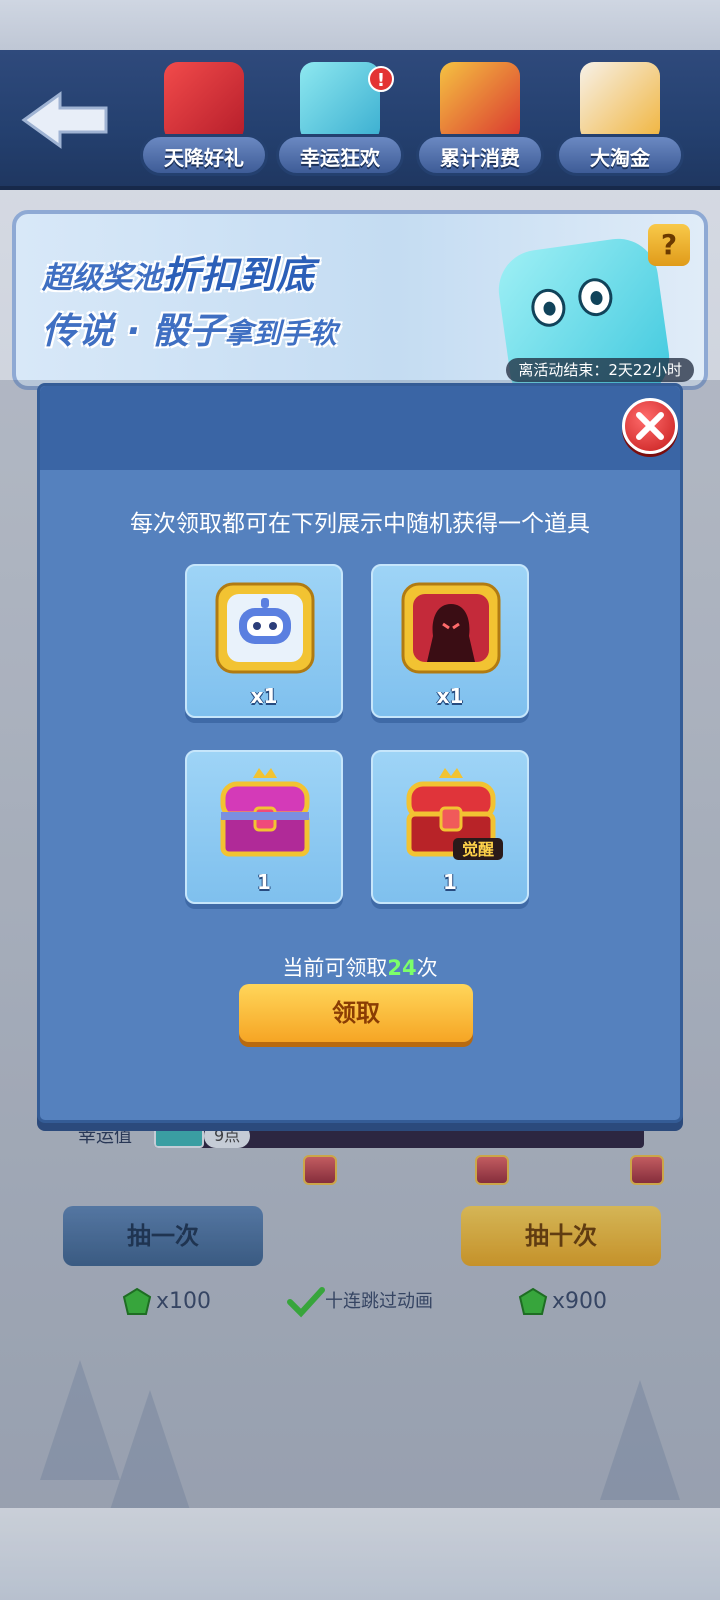  Describe the element at coordinates (102, 278) in the screenshot. I see `banner-text: 超级奖池` at that location.